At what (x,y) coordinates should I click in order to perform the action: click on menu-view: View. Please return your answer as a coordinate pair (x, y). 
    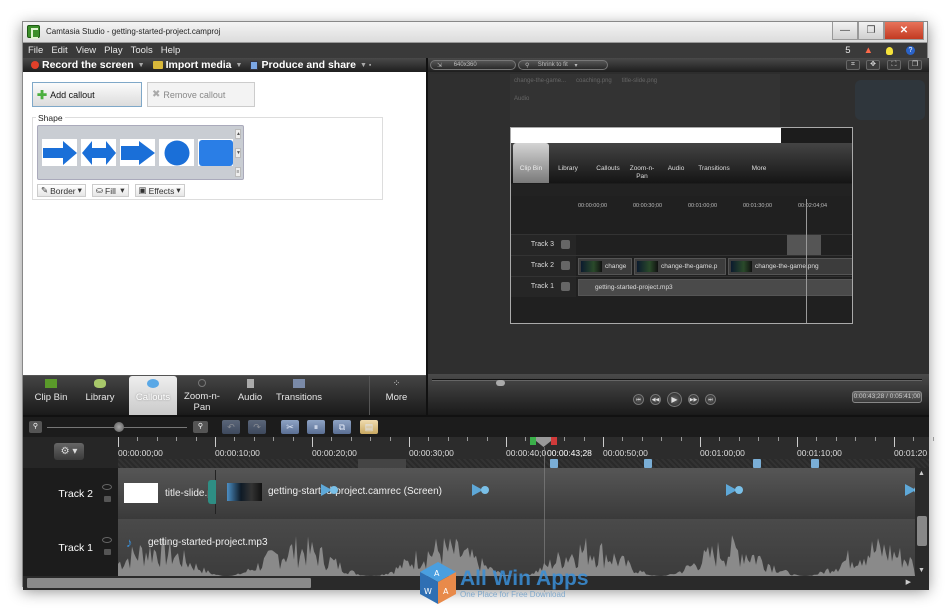
    Looking at the image, I should click on (86, 50).